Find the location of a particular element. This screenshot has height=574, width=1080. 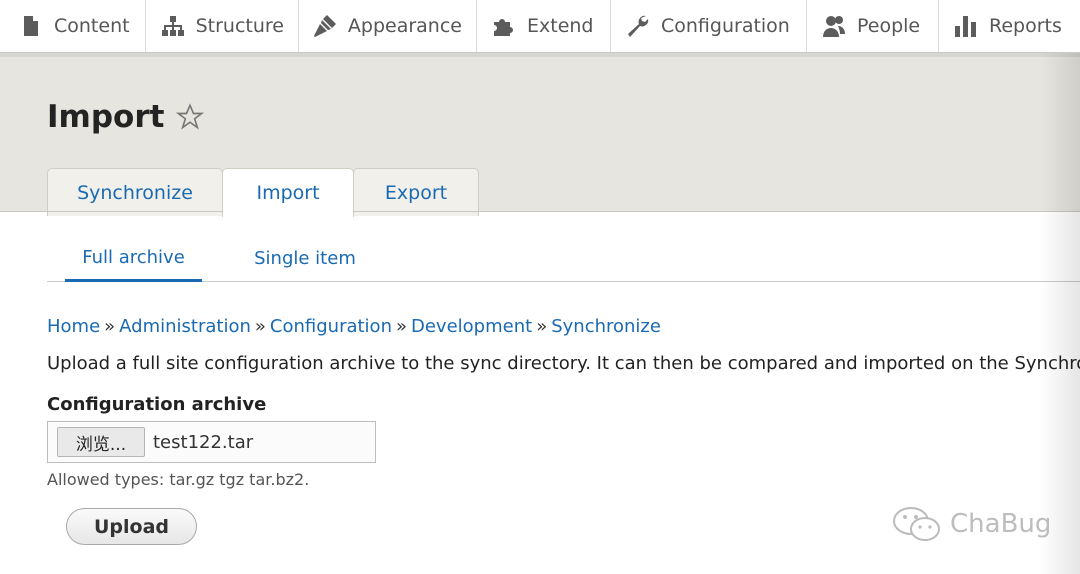

structure-icon is located at coordinates (173, 26).